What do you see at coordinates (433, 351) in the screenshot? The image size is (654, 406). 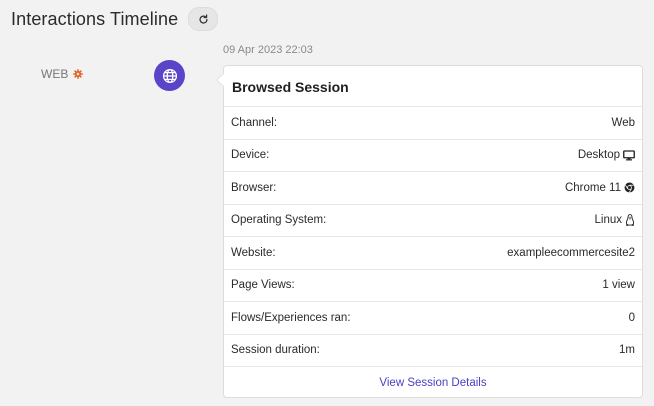 I see `row-session-duration: Session duration: 1m` at bounding box center [433, 351].